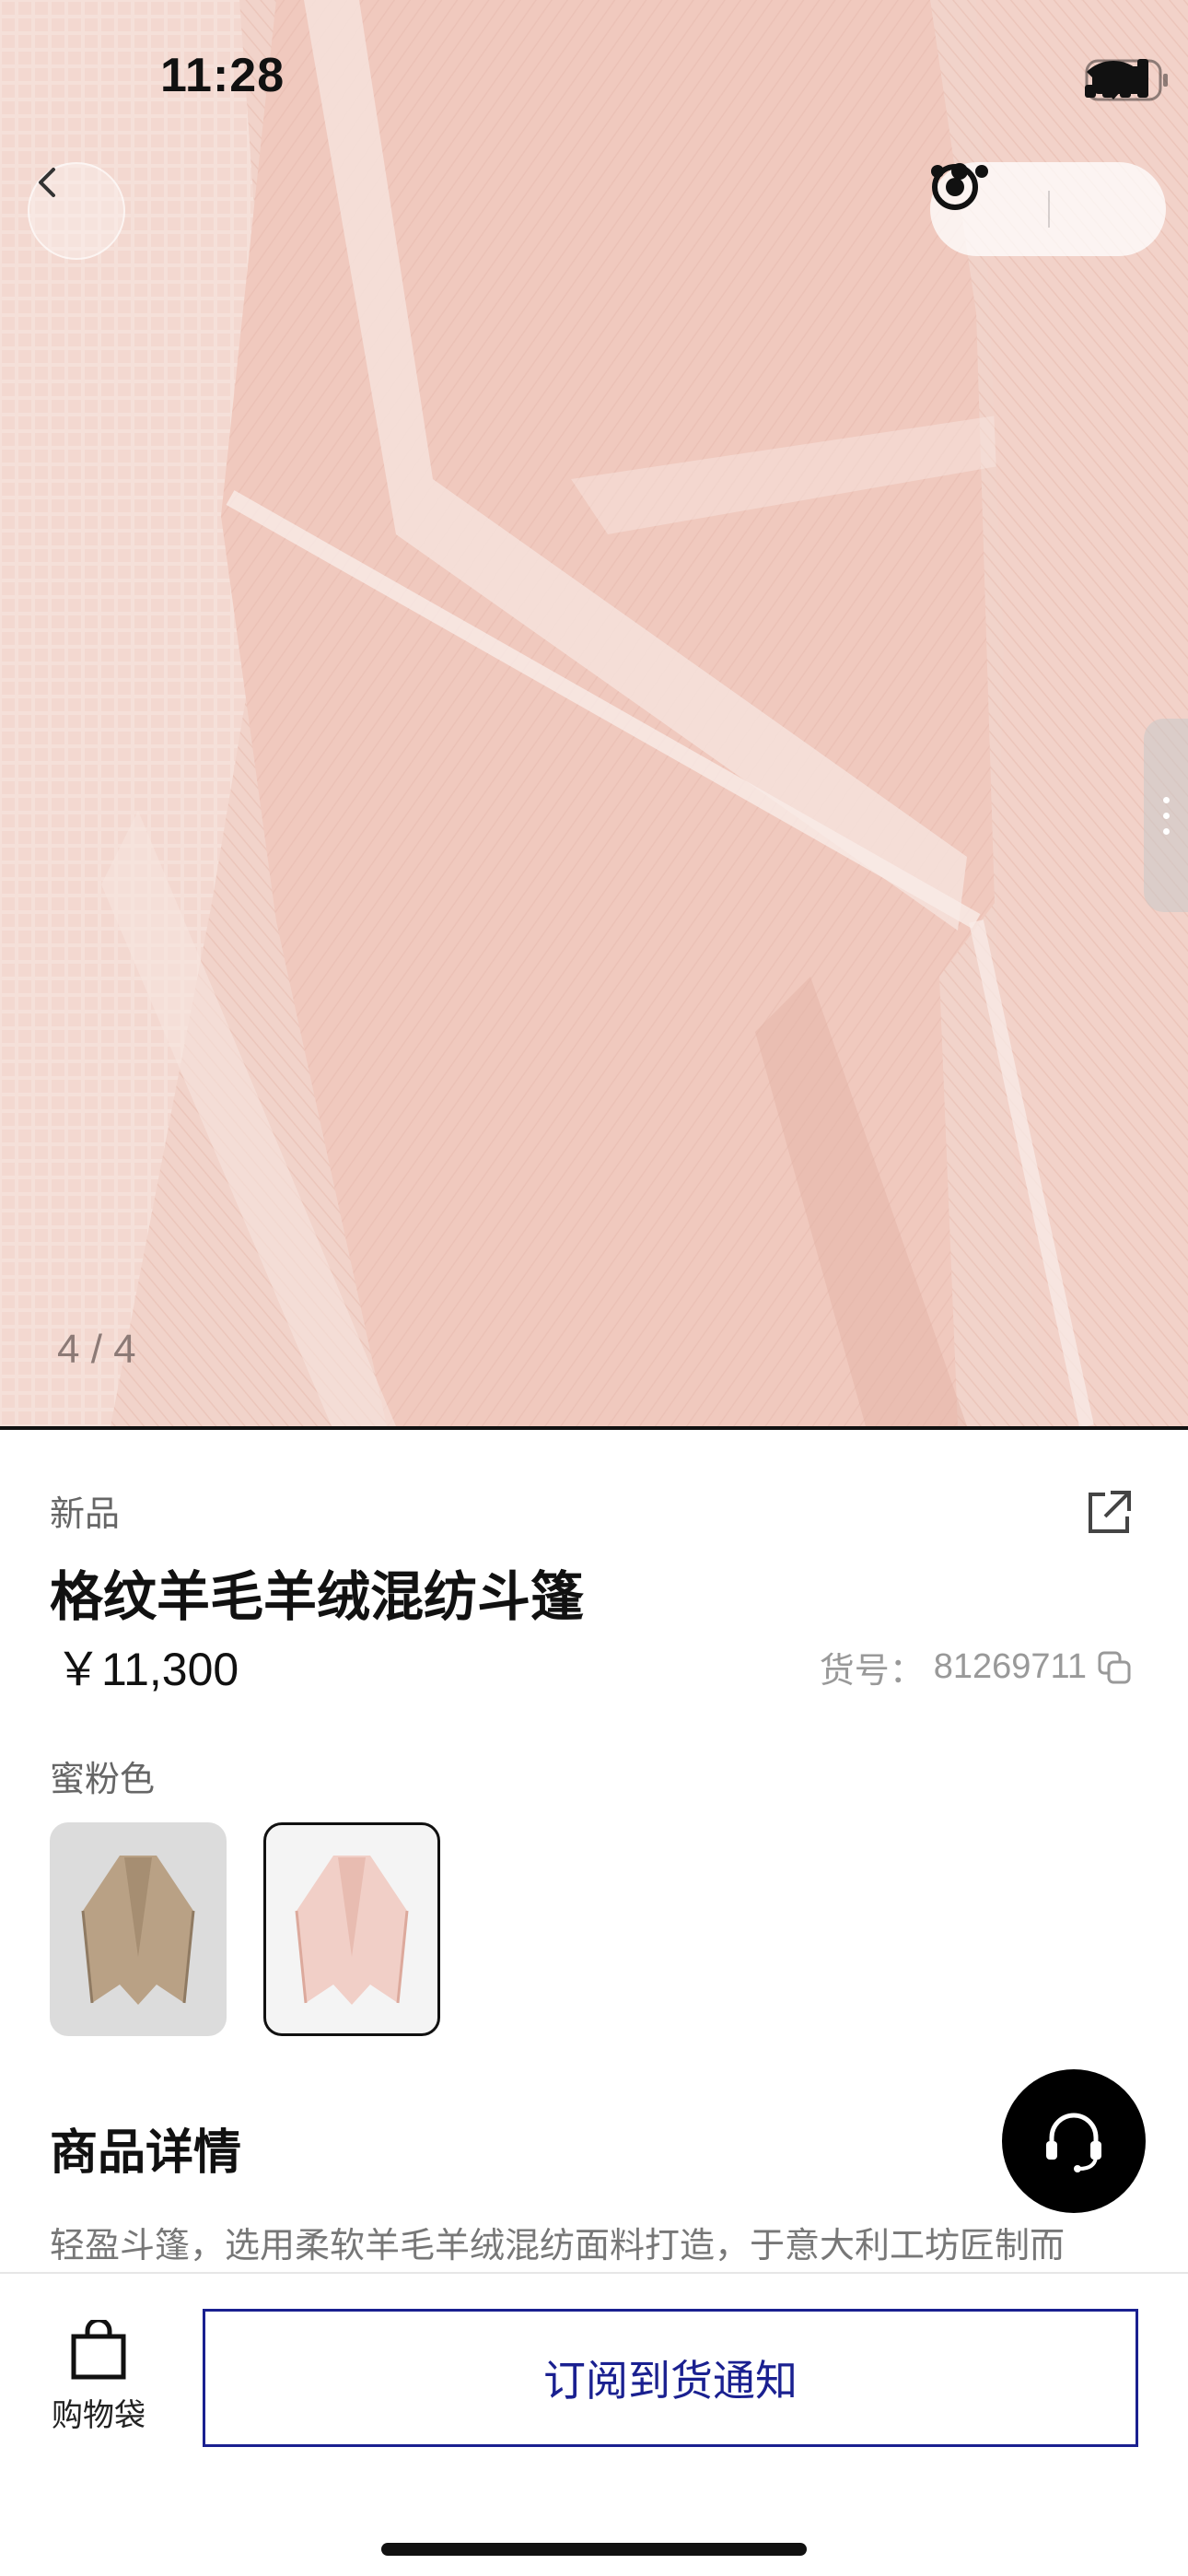 Image resolution: width=1188 pixels, height=2576 pixels. Describe the element at coordinates (558, 2245) in the screenshot. I see `details-text: 轻盈斗篷，选用柔软羊毛羊绒混纺面料打造，于意大利工坊匠制而` at that location.